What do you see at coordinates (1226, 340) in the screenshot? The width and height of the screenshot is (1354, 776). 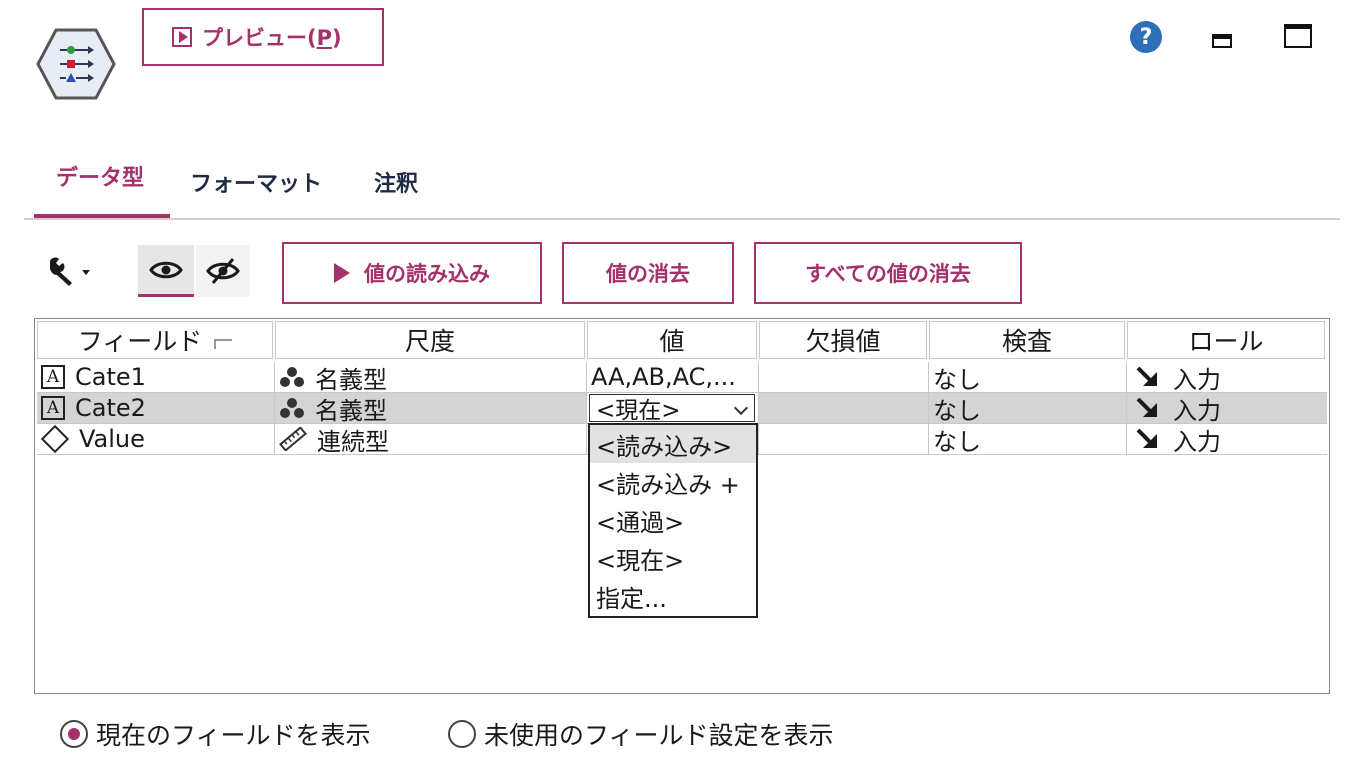 I see `column-header-role: ロール` at bounding box center [1226, 340].